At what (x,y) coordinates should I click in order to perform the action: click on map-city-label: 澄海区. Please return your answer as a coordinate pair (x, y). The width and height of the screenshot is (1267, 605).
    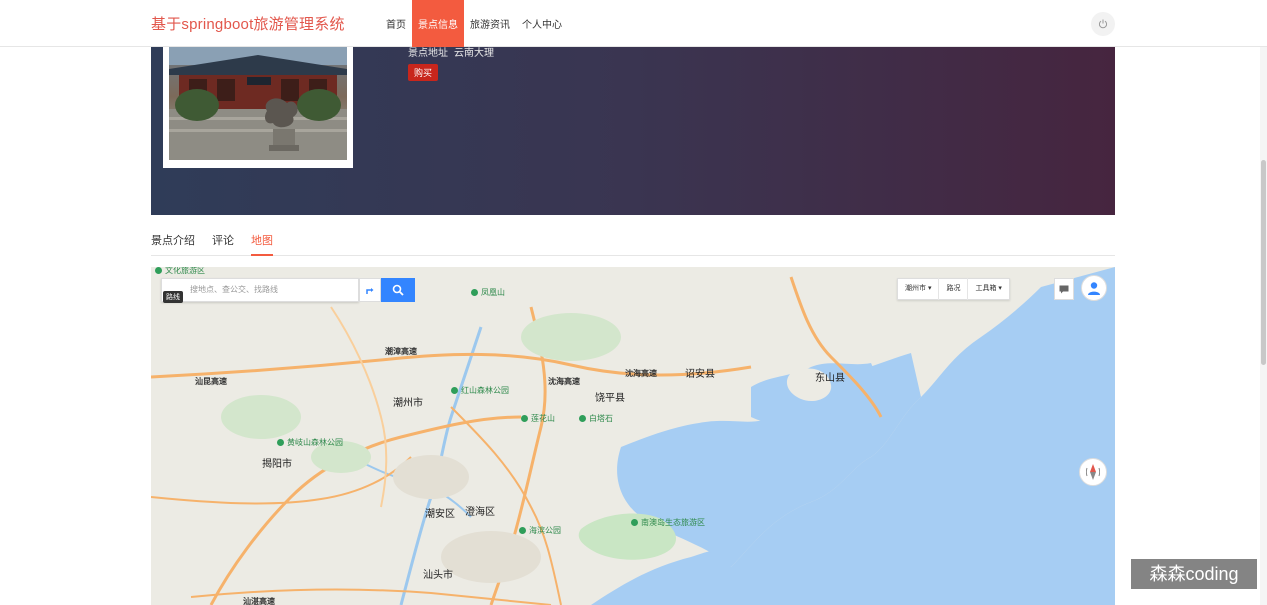
    Looking at the image, I should click on (480, 512).